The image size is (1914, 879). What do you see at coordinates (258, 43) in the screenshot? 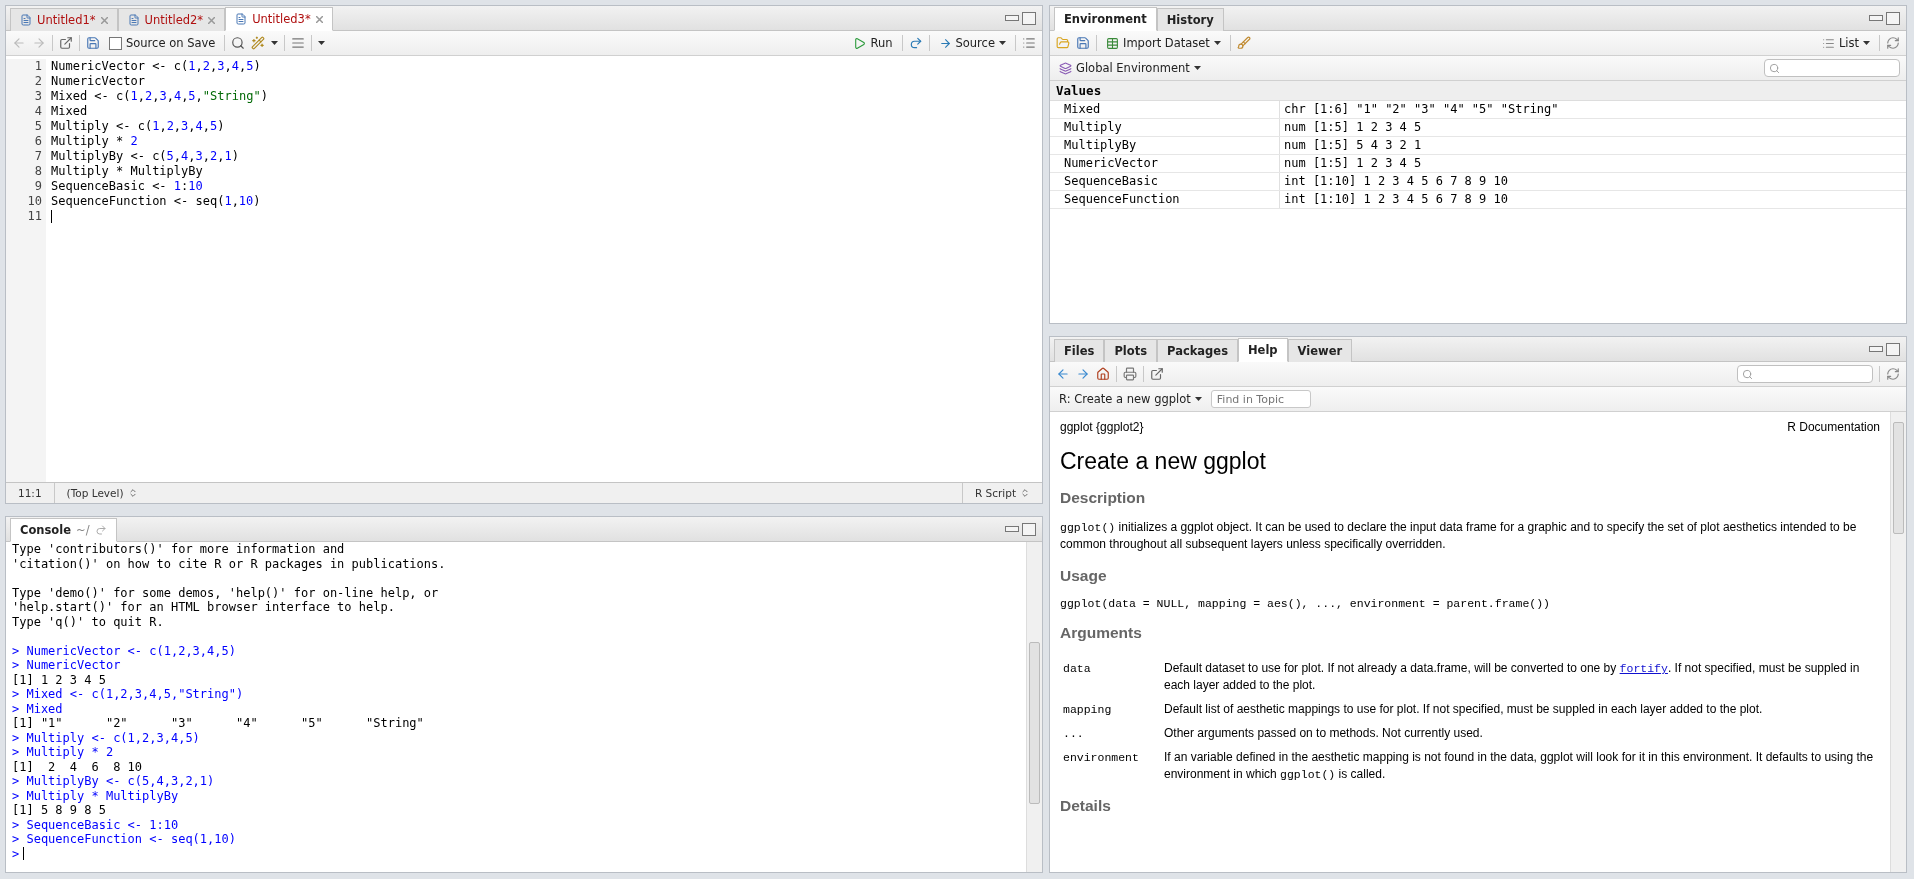
I see `wand-icon` at bounding box center [258, 43].